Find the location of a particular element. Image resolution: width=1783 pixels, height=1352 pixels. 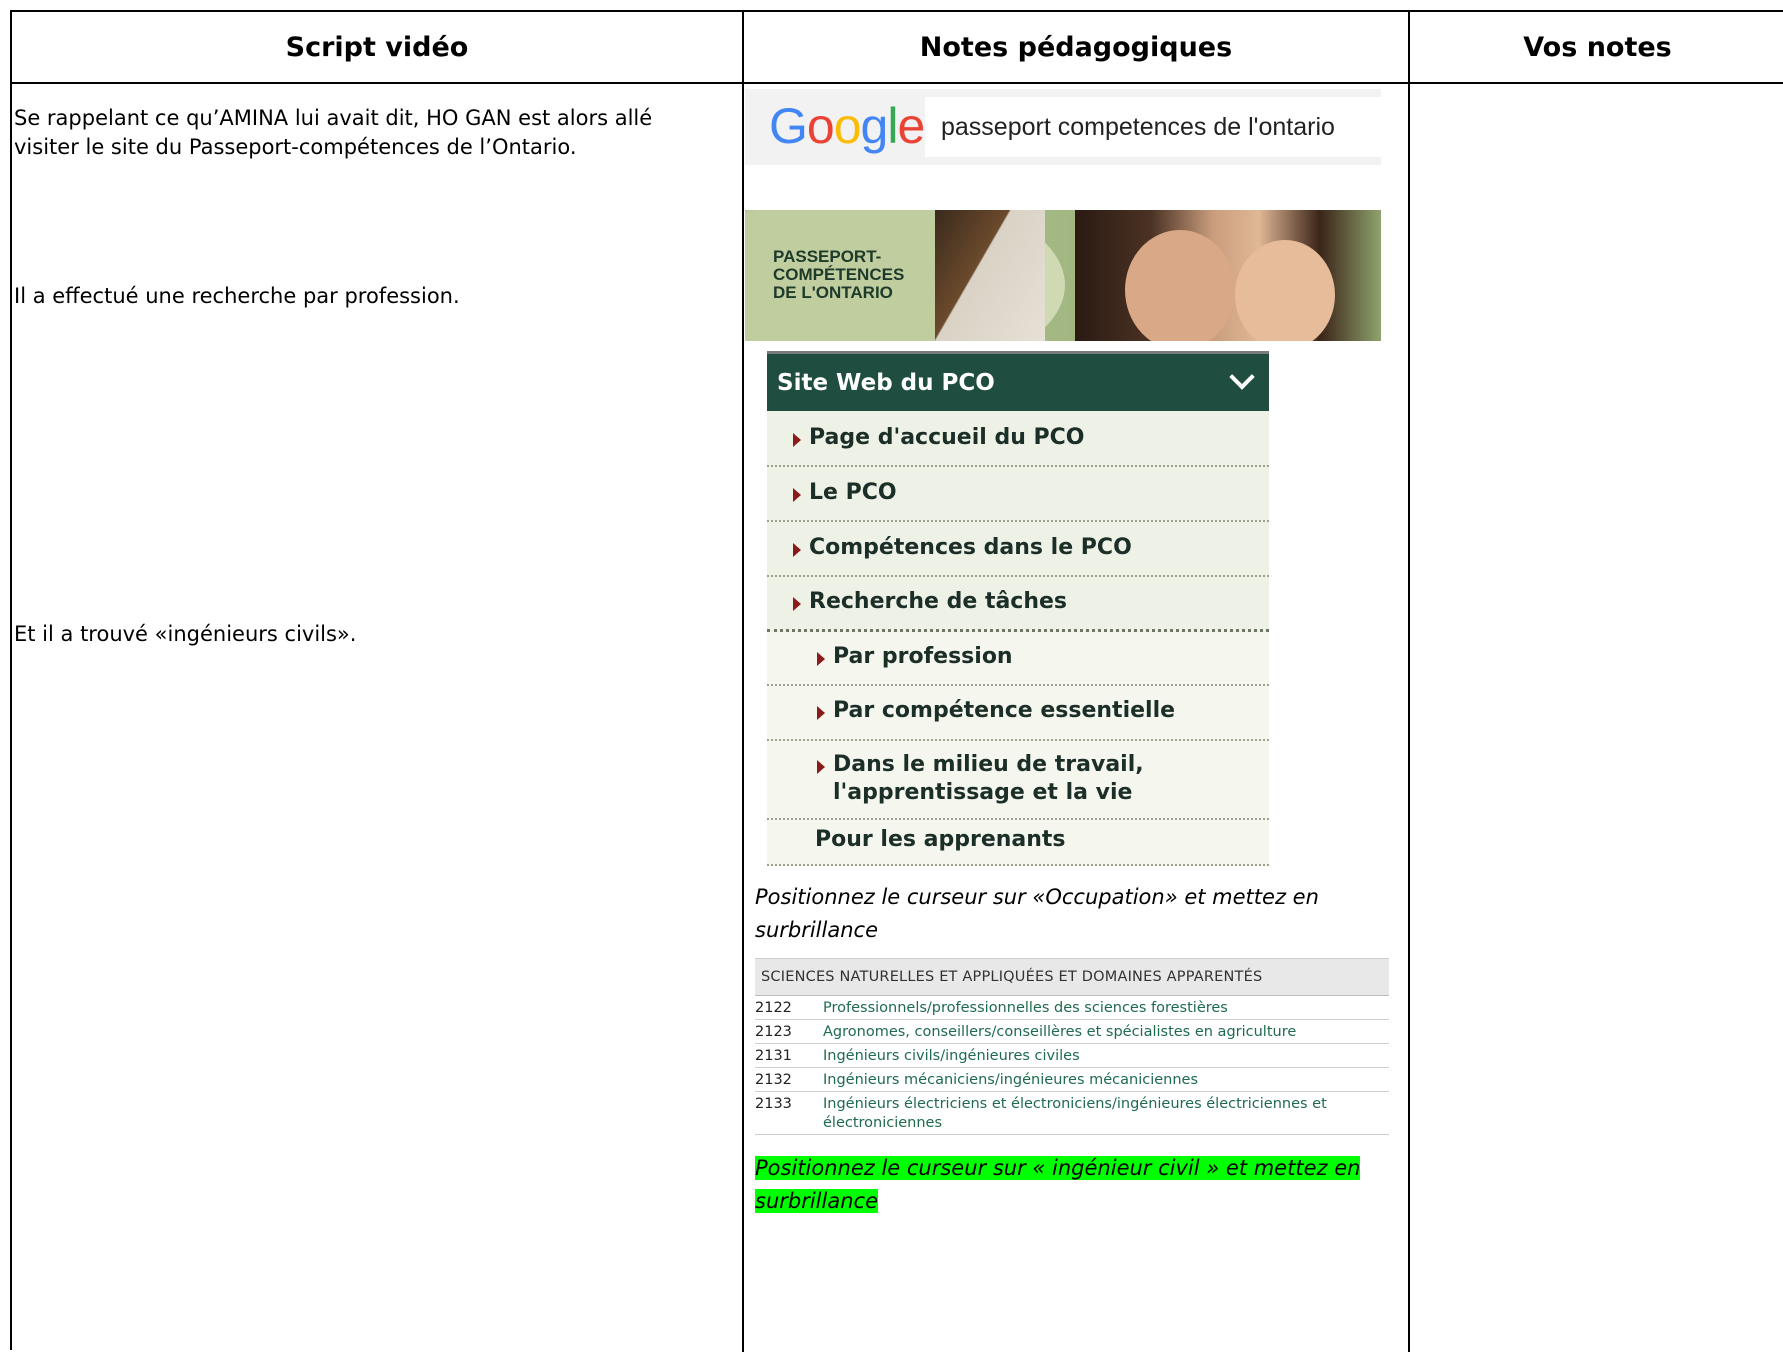

header-script: Script vidéo is located at coordinates (377, 47).